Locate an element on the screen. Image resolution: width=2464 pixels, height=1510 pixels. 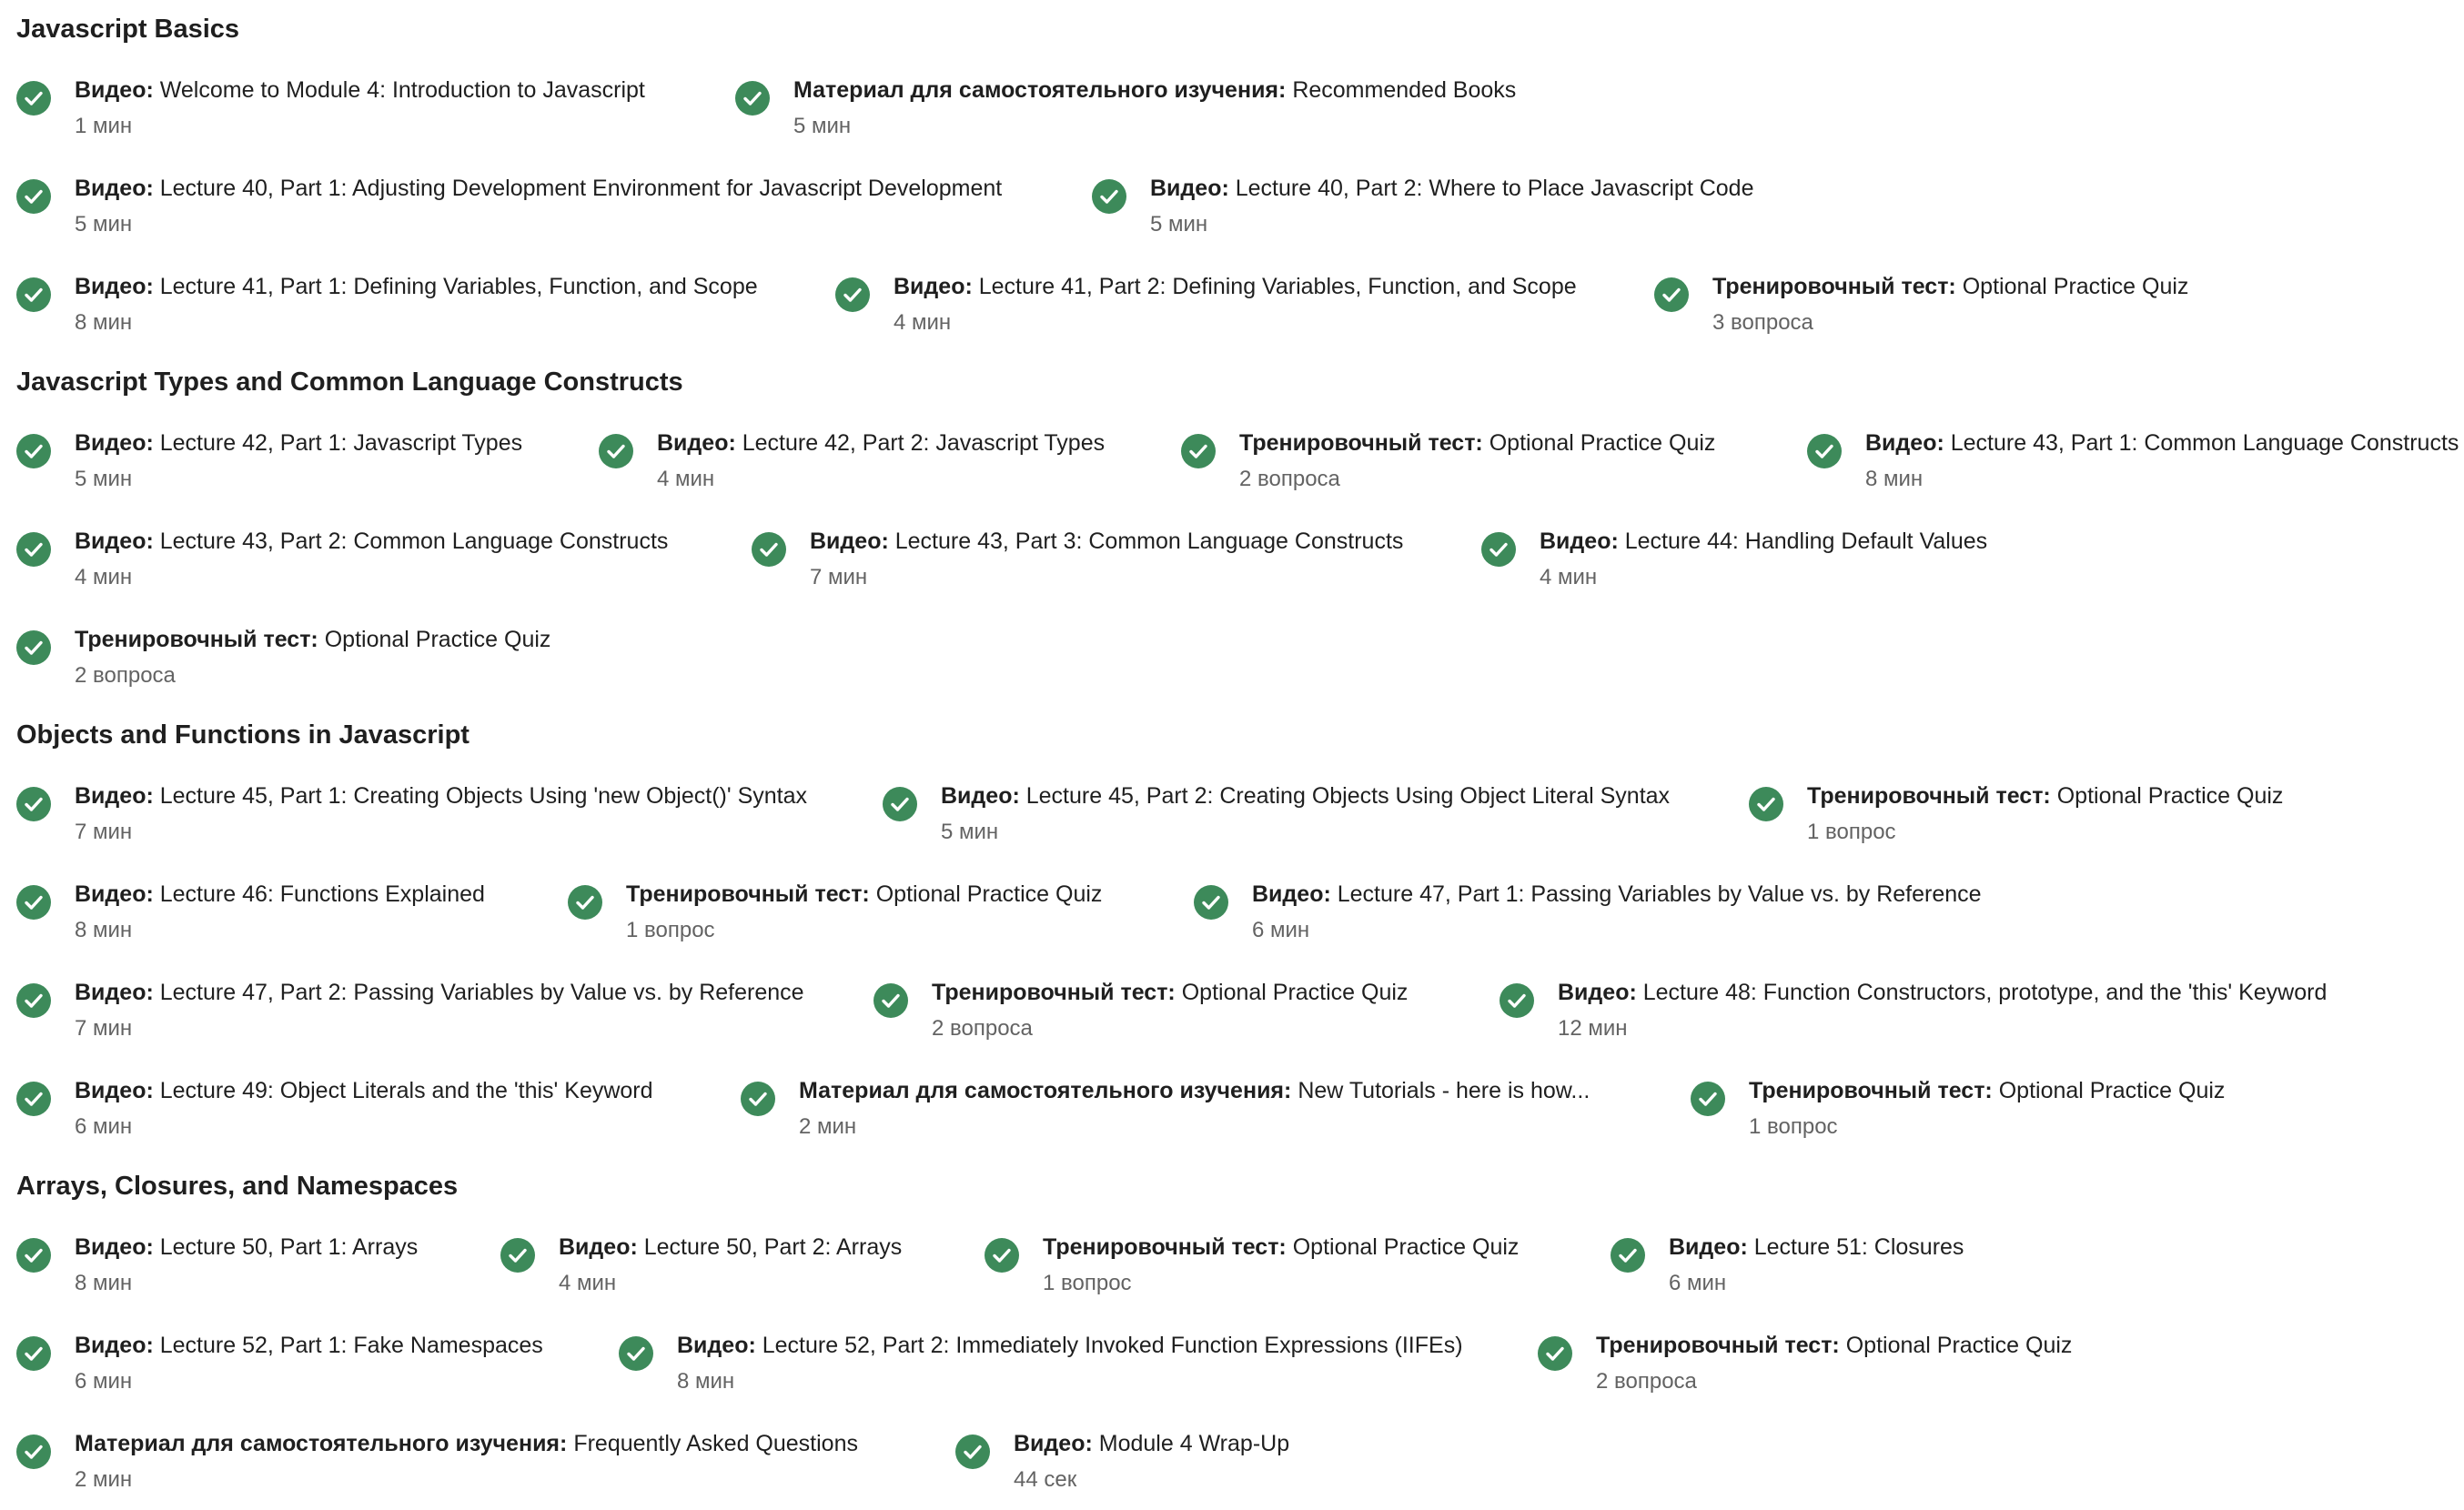
section-title: Arrays, Closures, and Namespaces is located at coordinates (237, 1186).